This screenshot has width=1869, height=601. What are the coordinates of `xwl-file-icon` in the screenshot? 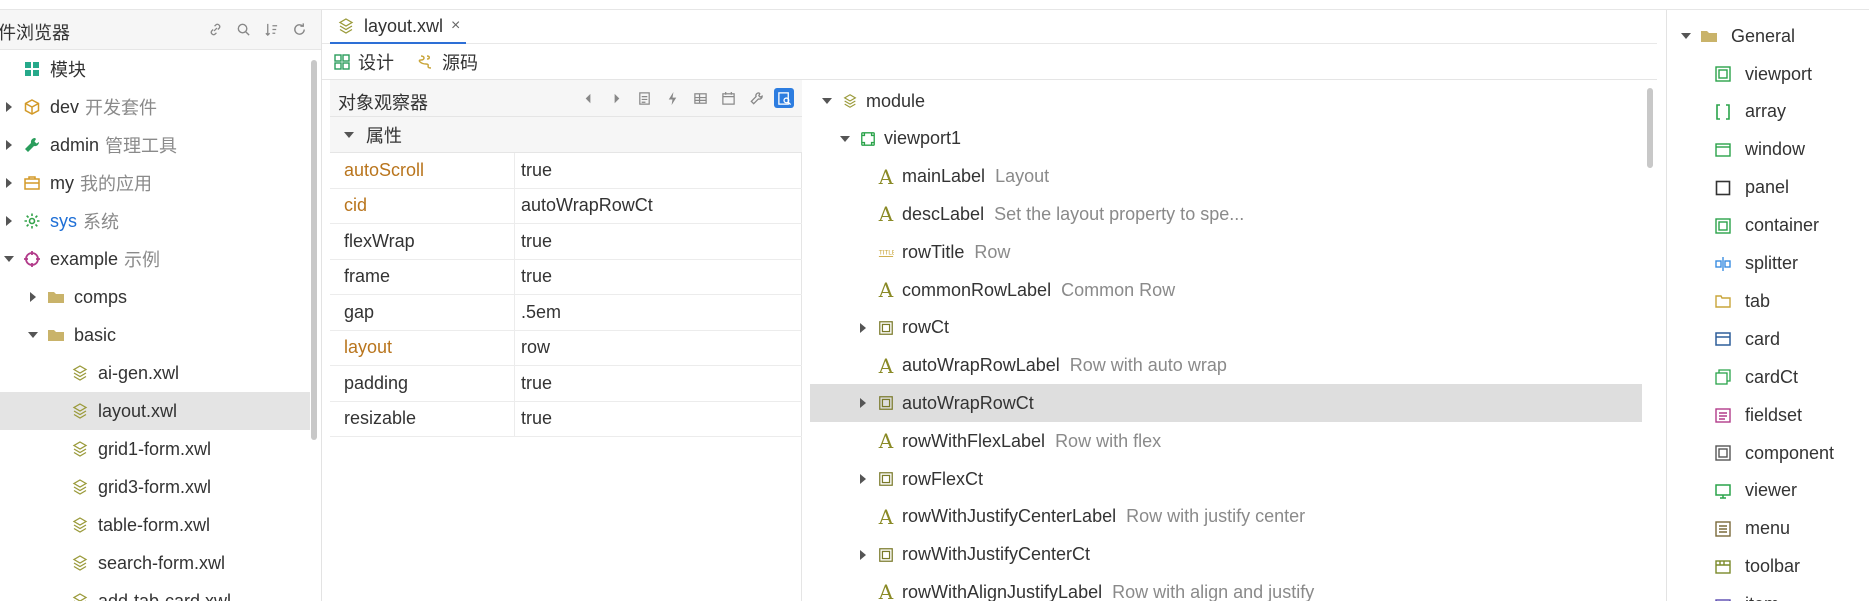 It's located at (80, 411).